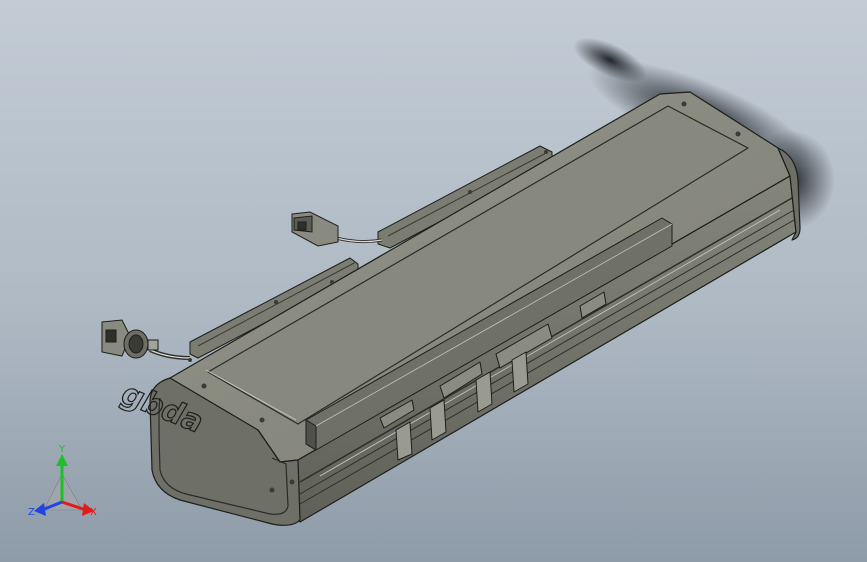  Describe the element at coordinates (146, 339) in the screenshot. I see `cable-connector-lower` at that location.